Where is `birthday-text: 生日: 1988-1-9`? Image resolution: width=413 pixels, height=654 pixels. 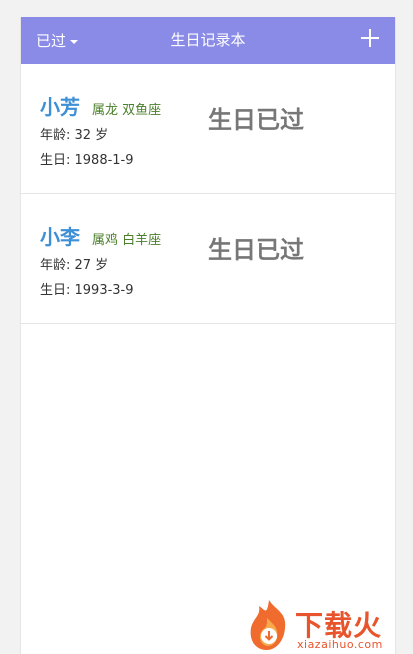 birthday-text: 生日: 1988-1-9 is located at coordinates (87, 160).